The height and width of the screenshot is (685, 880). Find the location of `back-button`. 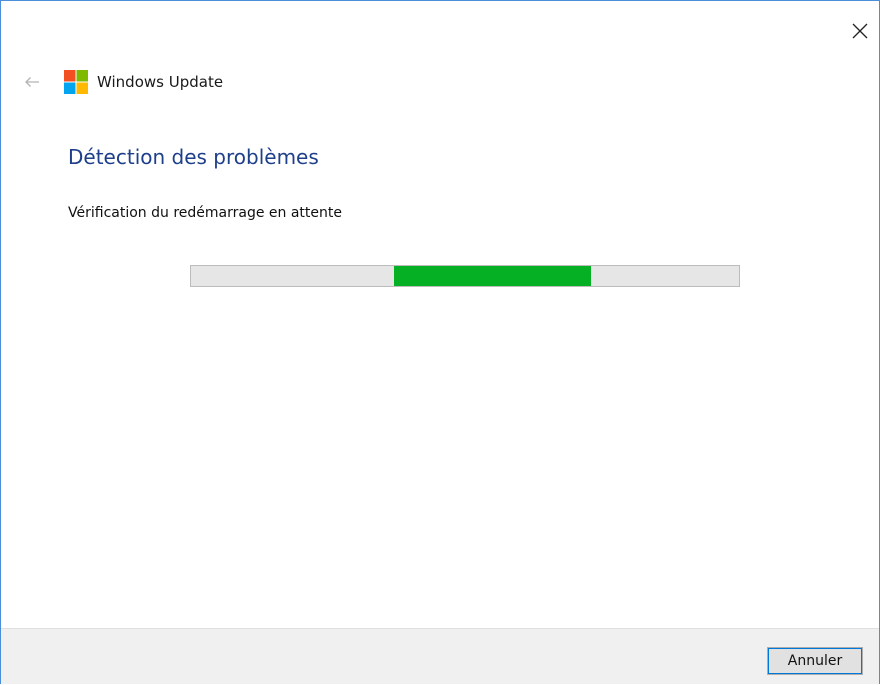

back-button is located at coordinates (32, 82).